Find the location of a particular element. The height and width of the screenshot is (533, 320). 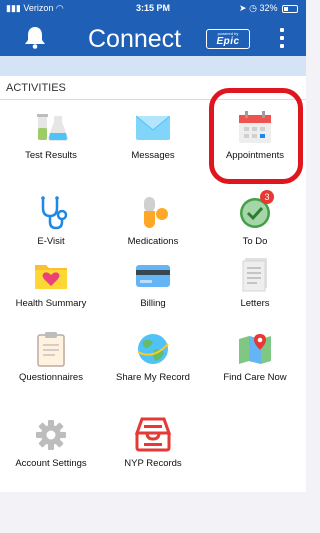

todo-badge: 3 is located at coordinates (267, 197).